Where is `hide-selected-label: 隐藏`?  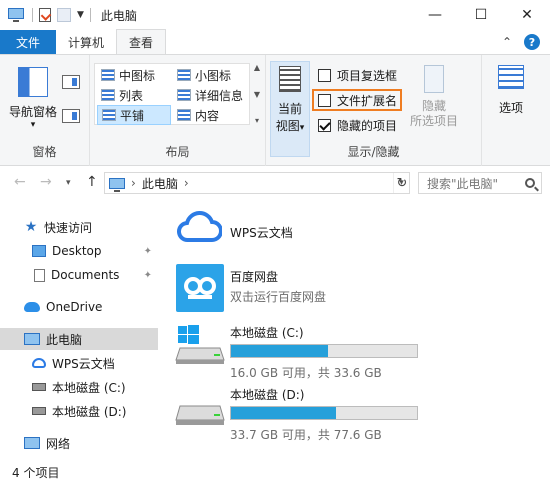 hide-selected-label: 隐藏 is located at coordinates (433, 106).